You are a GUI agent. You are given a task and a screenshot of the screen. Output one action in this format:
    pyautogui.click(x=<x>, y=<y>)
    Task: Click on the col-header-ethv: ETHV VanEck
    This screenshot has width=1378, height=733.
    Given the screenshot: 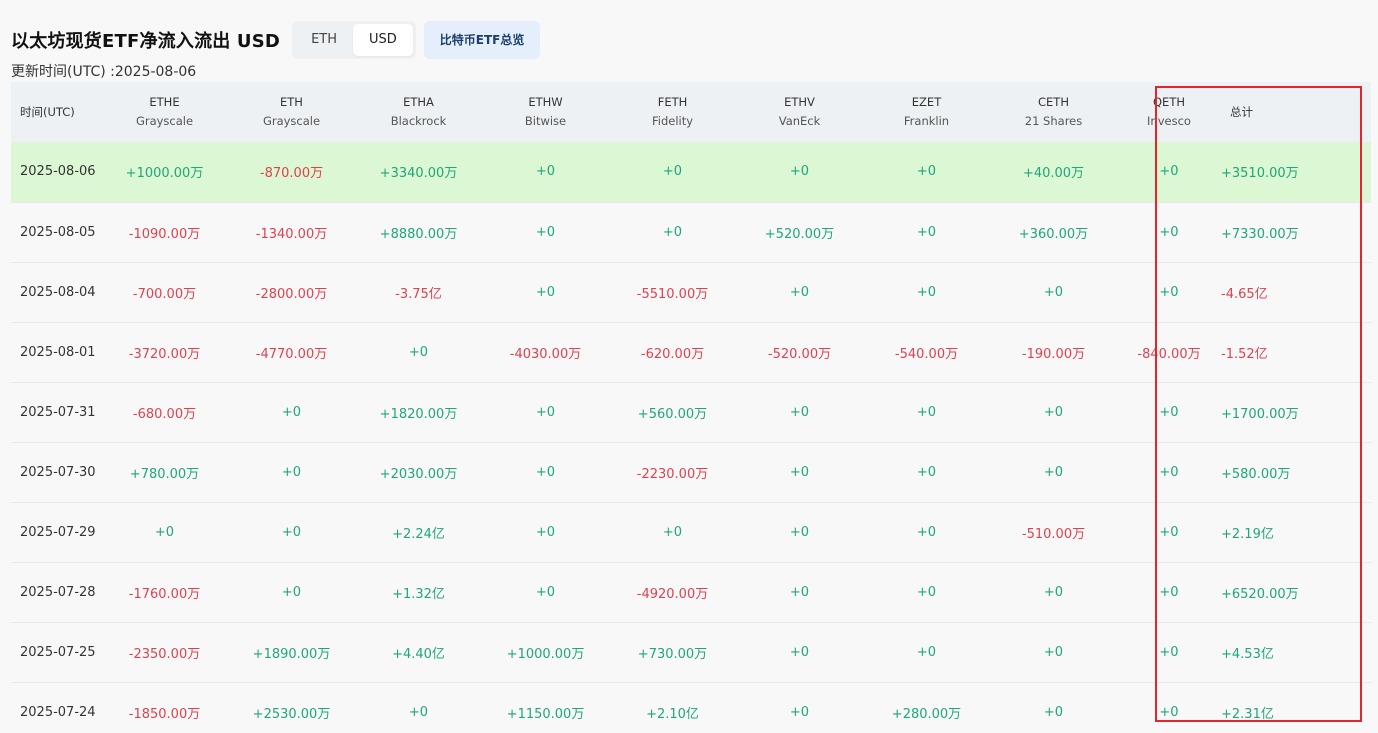 What is the action you would take?
    pyautogui.click(x=799, y=112)
    